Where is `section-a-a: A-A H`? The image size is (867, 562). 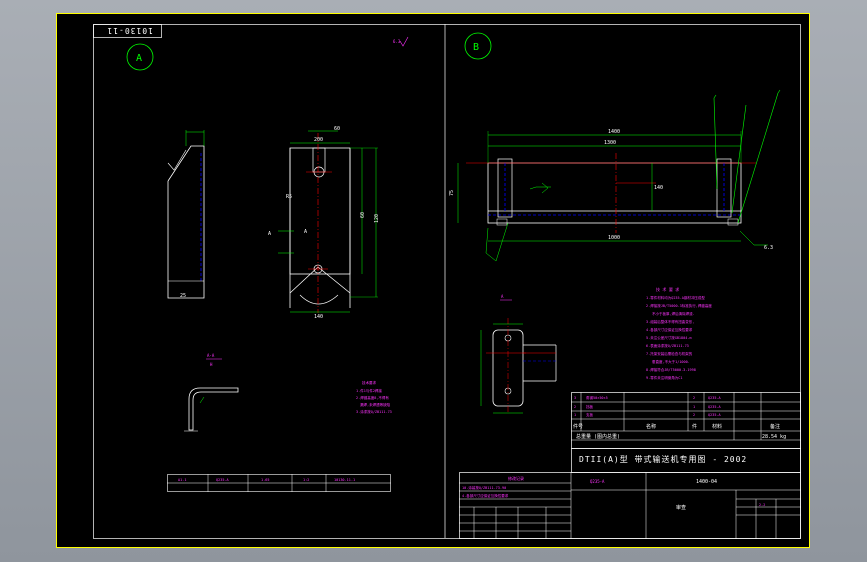
section-a-a: A-A H is located at coordinates (211, 392).